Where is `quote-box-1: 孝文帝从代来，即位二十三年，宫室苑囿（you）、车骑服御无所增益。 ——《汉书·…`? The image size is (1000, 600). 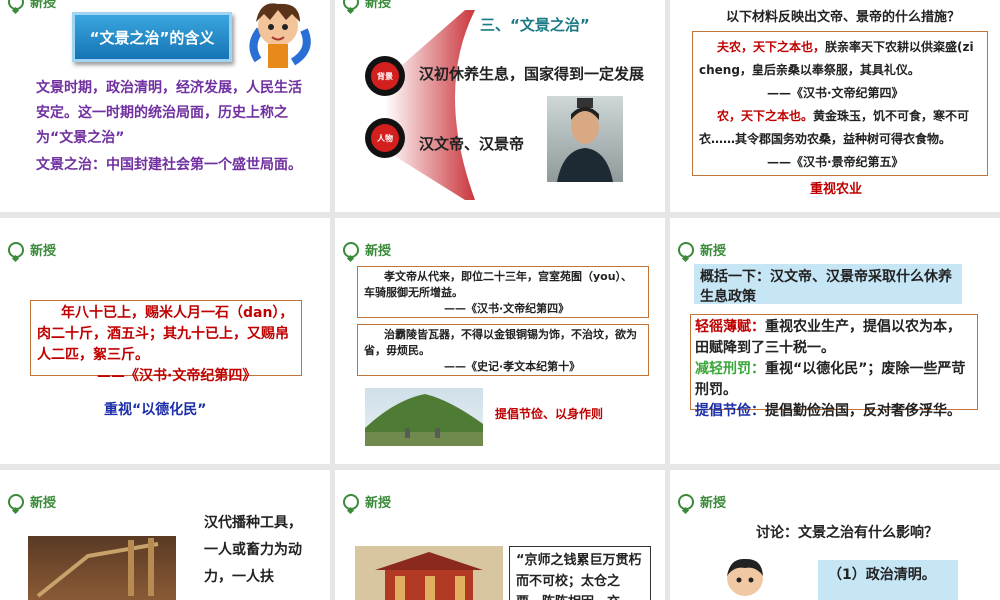
quote-box-1: 孝文帝从代来，即位二十三年，宫室苑囿（you）、车骑服御无所增益。 ——《汉书·… is located at coordinates (503, 292).